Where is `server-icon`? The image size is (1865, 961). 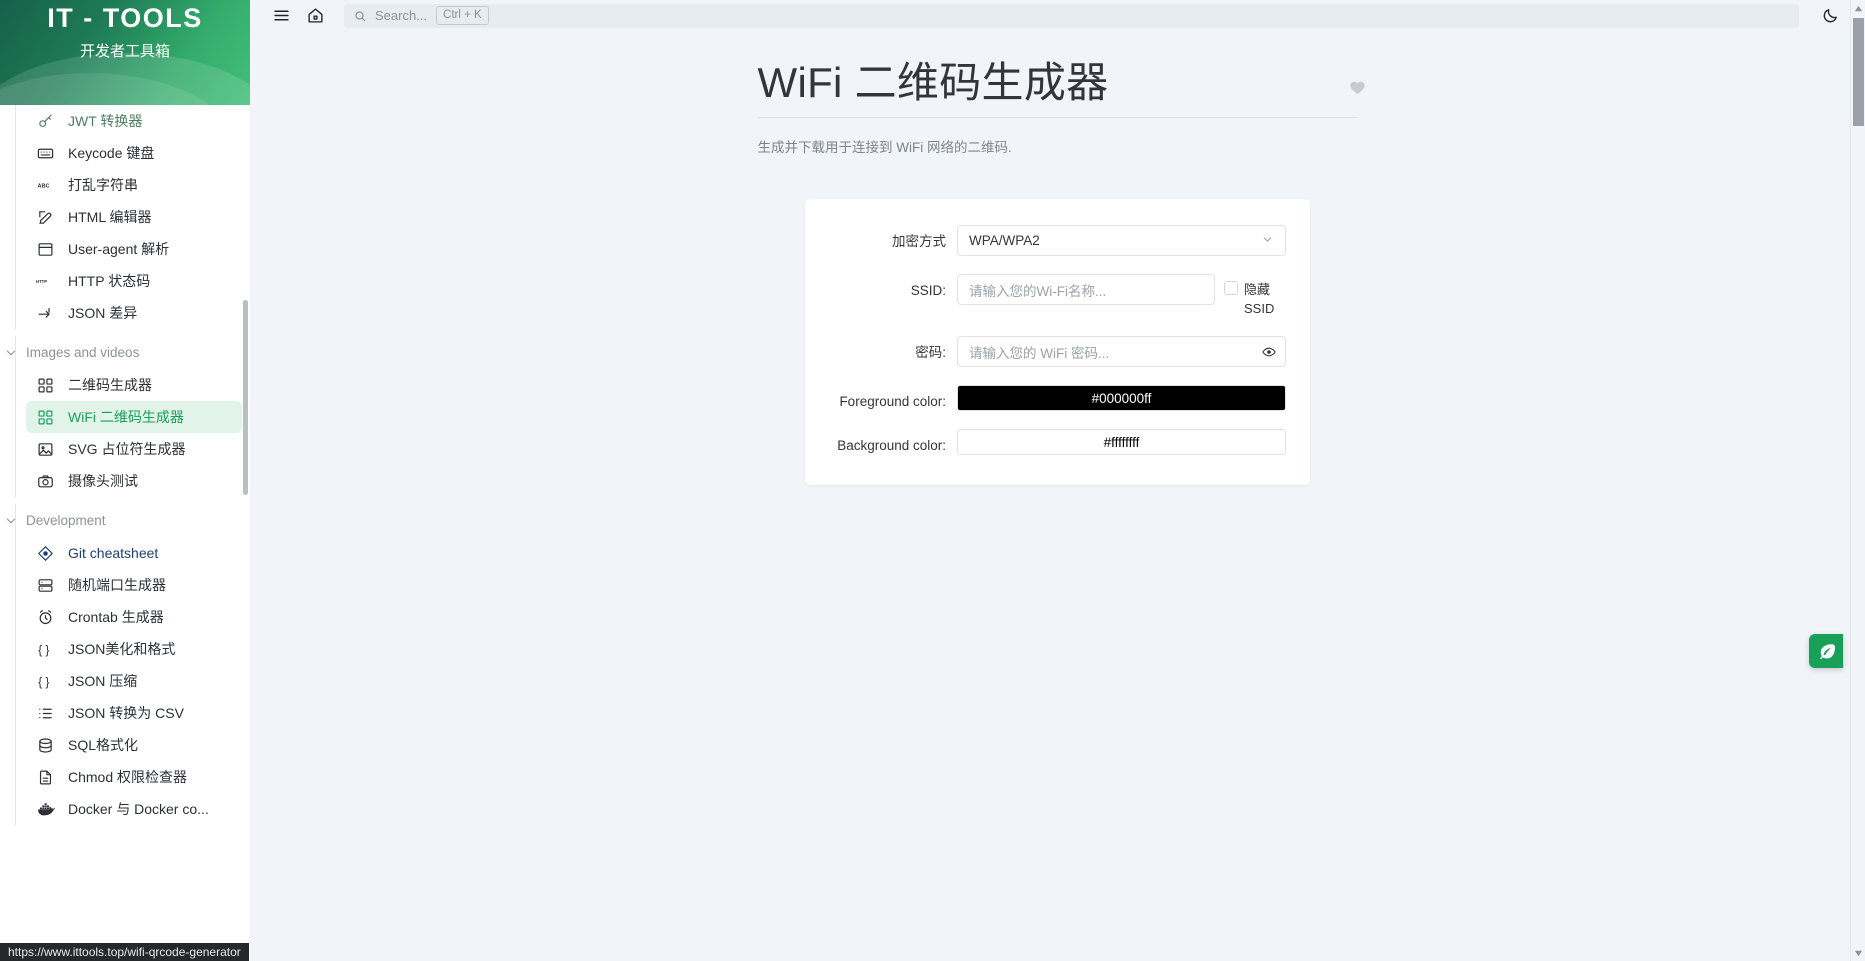 server-icon is located at coordinates (45, 585).